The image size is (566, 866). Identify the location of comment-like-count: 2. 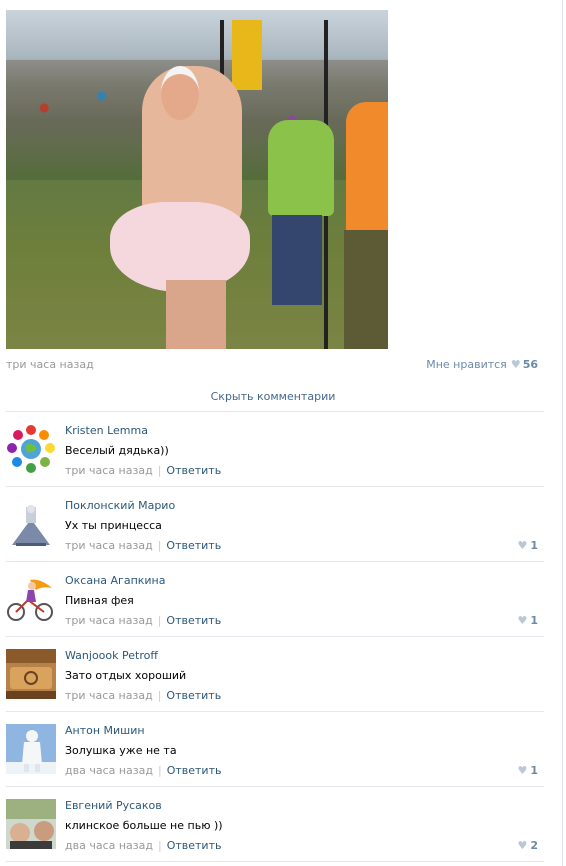
(534, 845).